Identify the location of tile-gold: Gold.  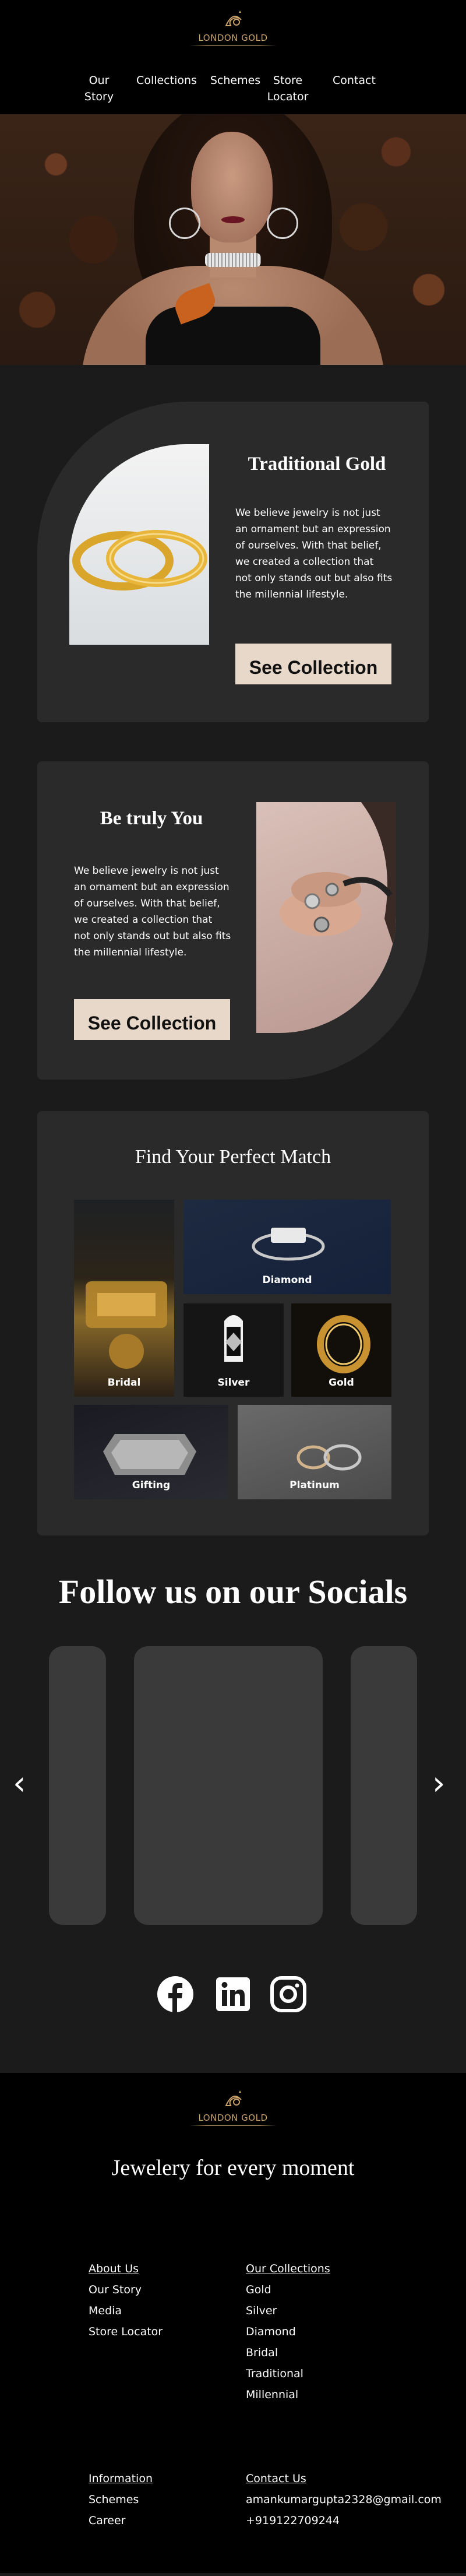
(341, 1350).